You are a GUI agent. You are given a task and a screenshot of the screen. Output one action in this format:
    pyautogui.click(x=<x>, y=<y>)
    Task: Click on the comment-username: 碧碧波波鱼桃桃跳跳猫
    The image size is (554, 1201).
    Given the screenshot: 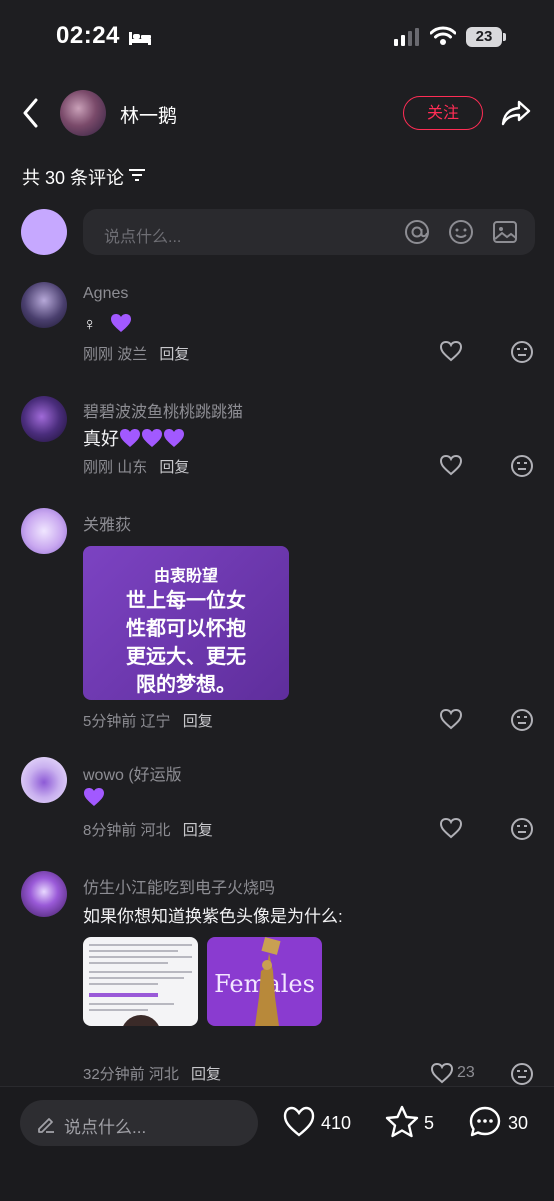 What is the action you would take?
    pyautogui.click(x=163, y=410)
    